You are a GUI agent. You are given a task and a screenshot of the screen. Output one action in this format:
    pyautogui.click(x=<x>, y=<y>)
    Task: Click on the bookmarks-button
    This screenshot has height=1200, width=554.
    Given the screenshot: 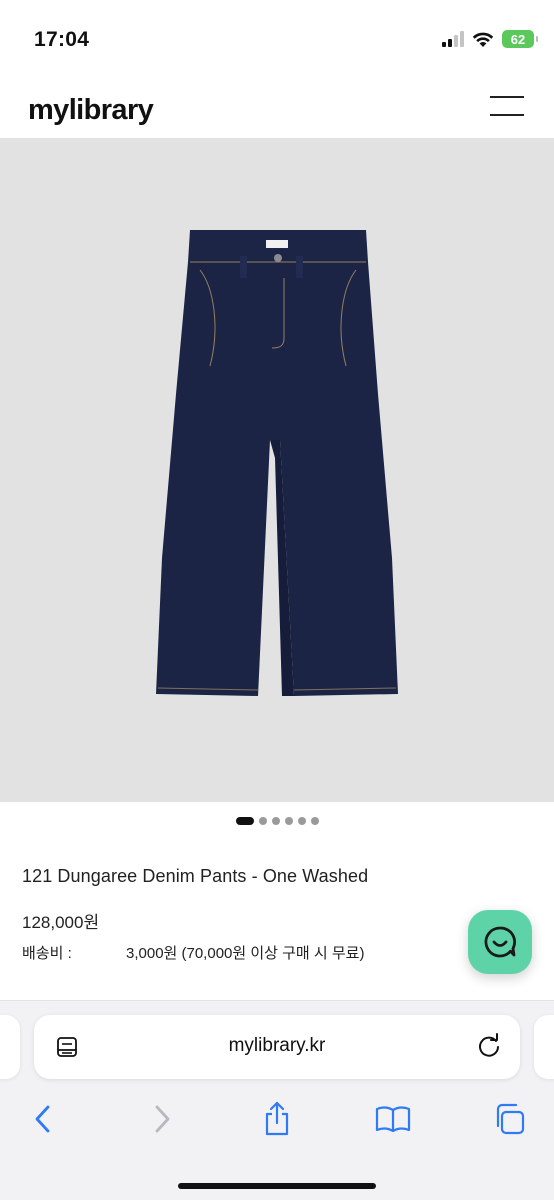 What is the action you would take?
    pyautogui.click(x=393, y=1119)
    